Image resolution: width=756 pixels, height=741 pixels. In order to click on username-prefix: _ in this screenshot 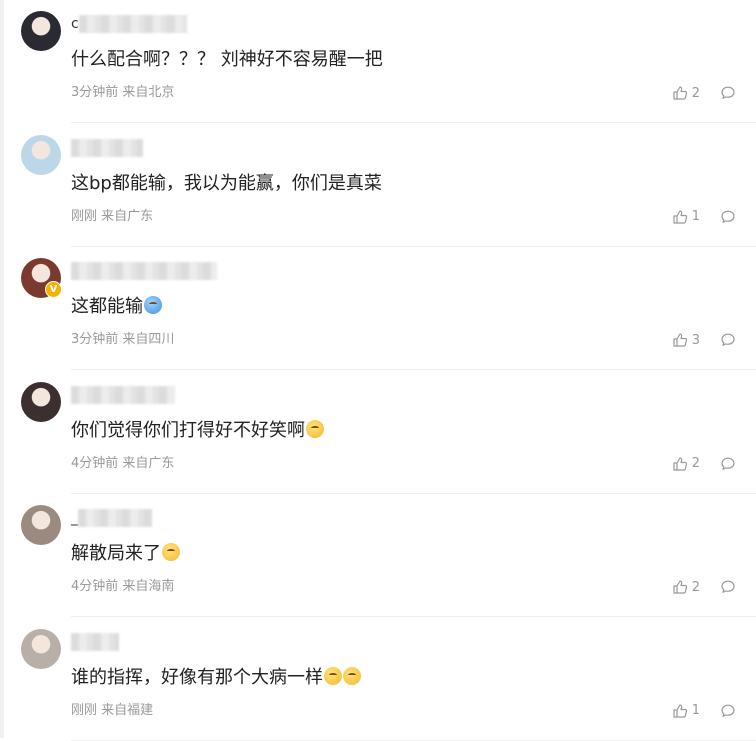, I will do `click(74, 518)`.